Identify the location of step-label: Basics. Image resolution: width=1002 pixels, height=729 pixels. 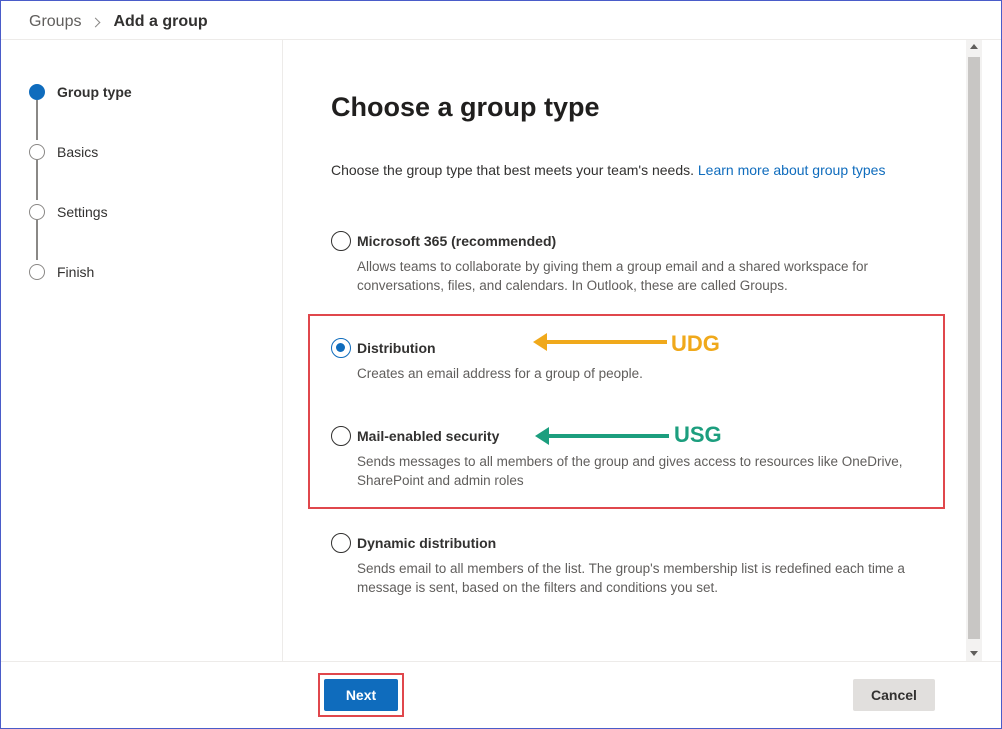
(78, 152).